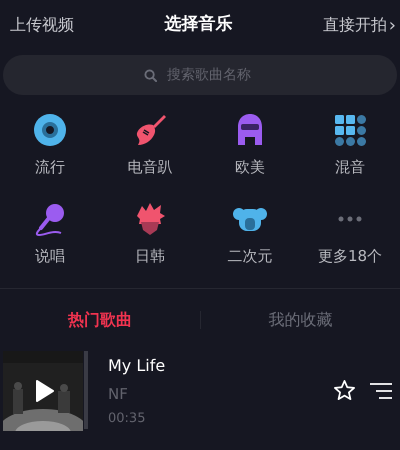 This screenshot has height=450, width=400. Describe the element at coordinates (344, 390) in the screenshot. I see `star-icon` at that location.